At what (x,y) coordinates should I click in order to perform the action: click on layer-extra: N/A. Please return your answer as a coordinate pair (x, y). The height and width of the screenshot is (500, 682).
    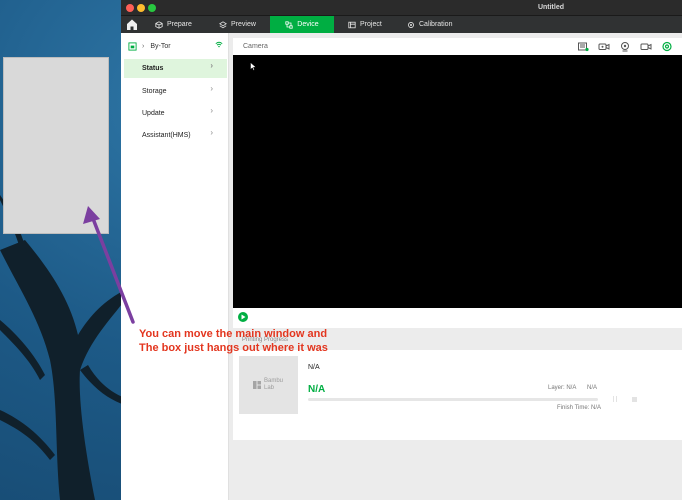
    Looking at the image, I should click on (592, 388).